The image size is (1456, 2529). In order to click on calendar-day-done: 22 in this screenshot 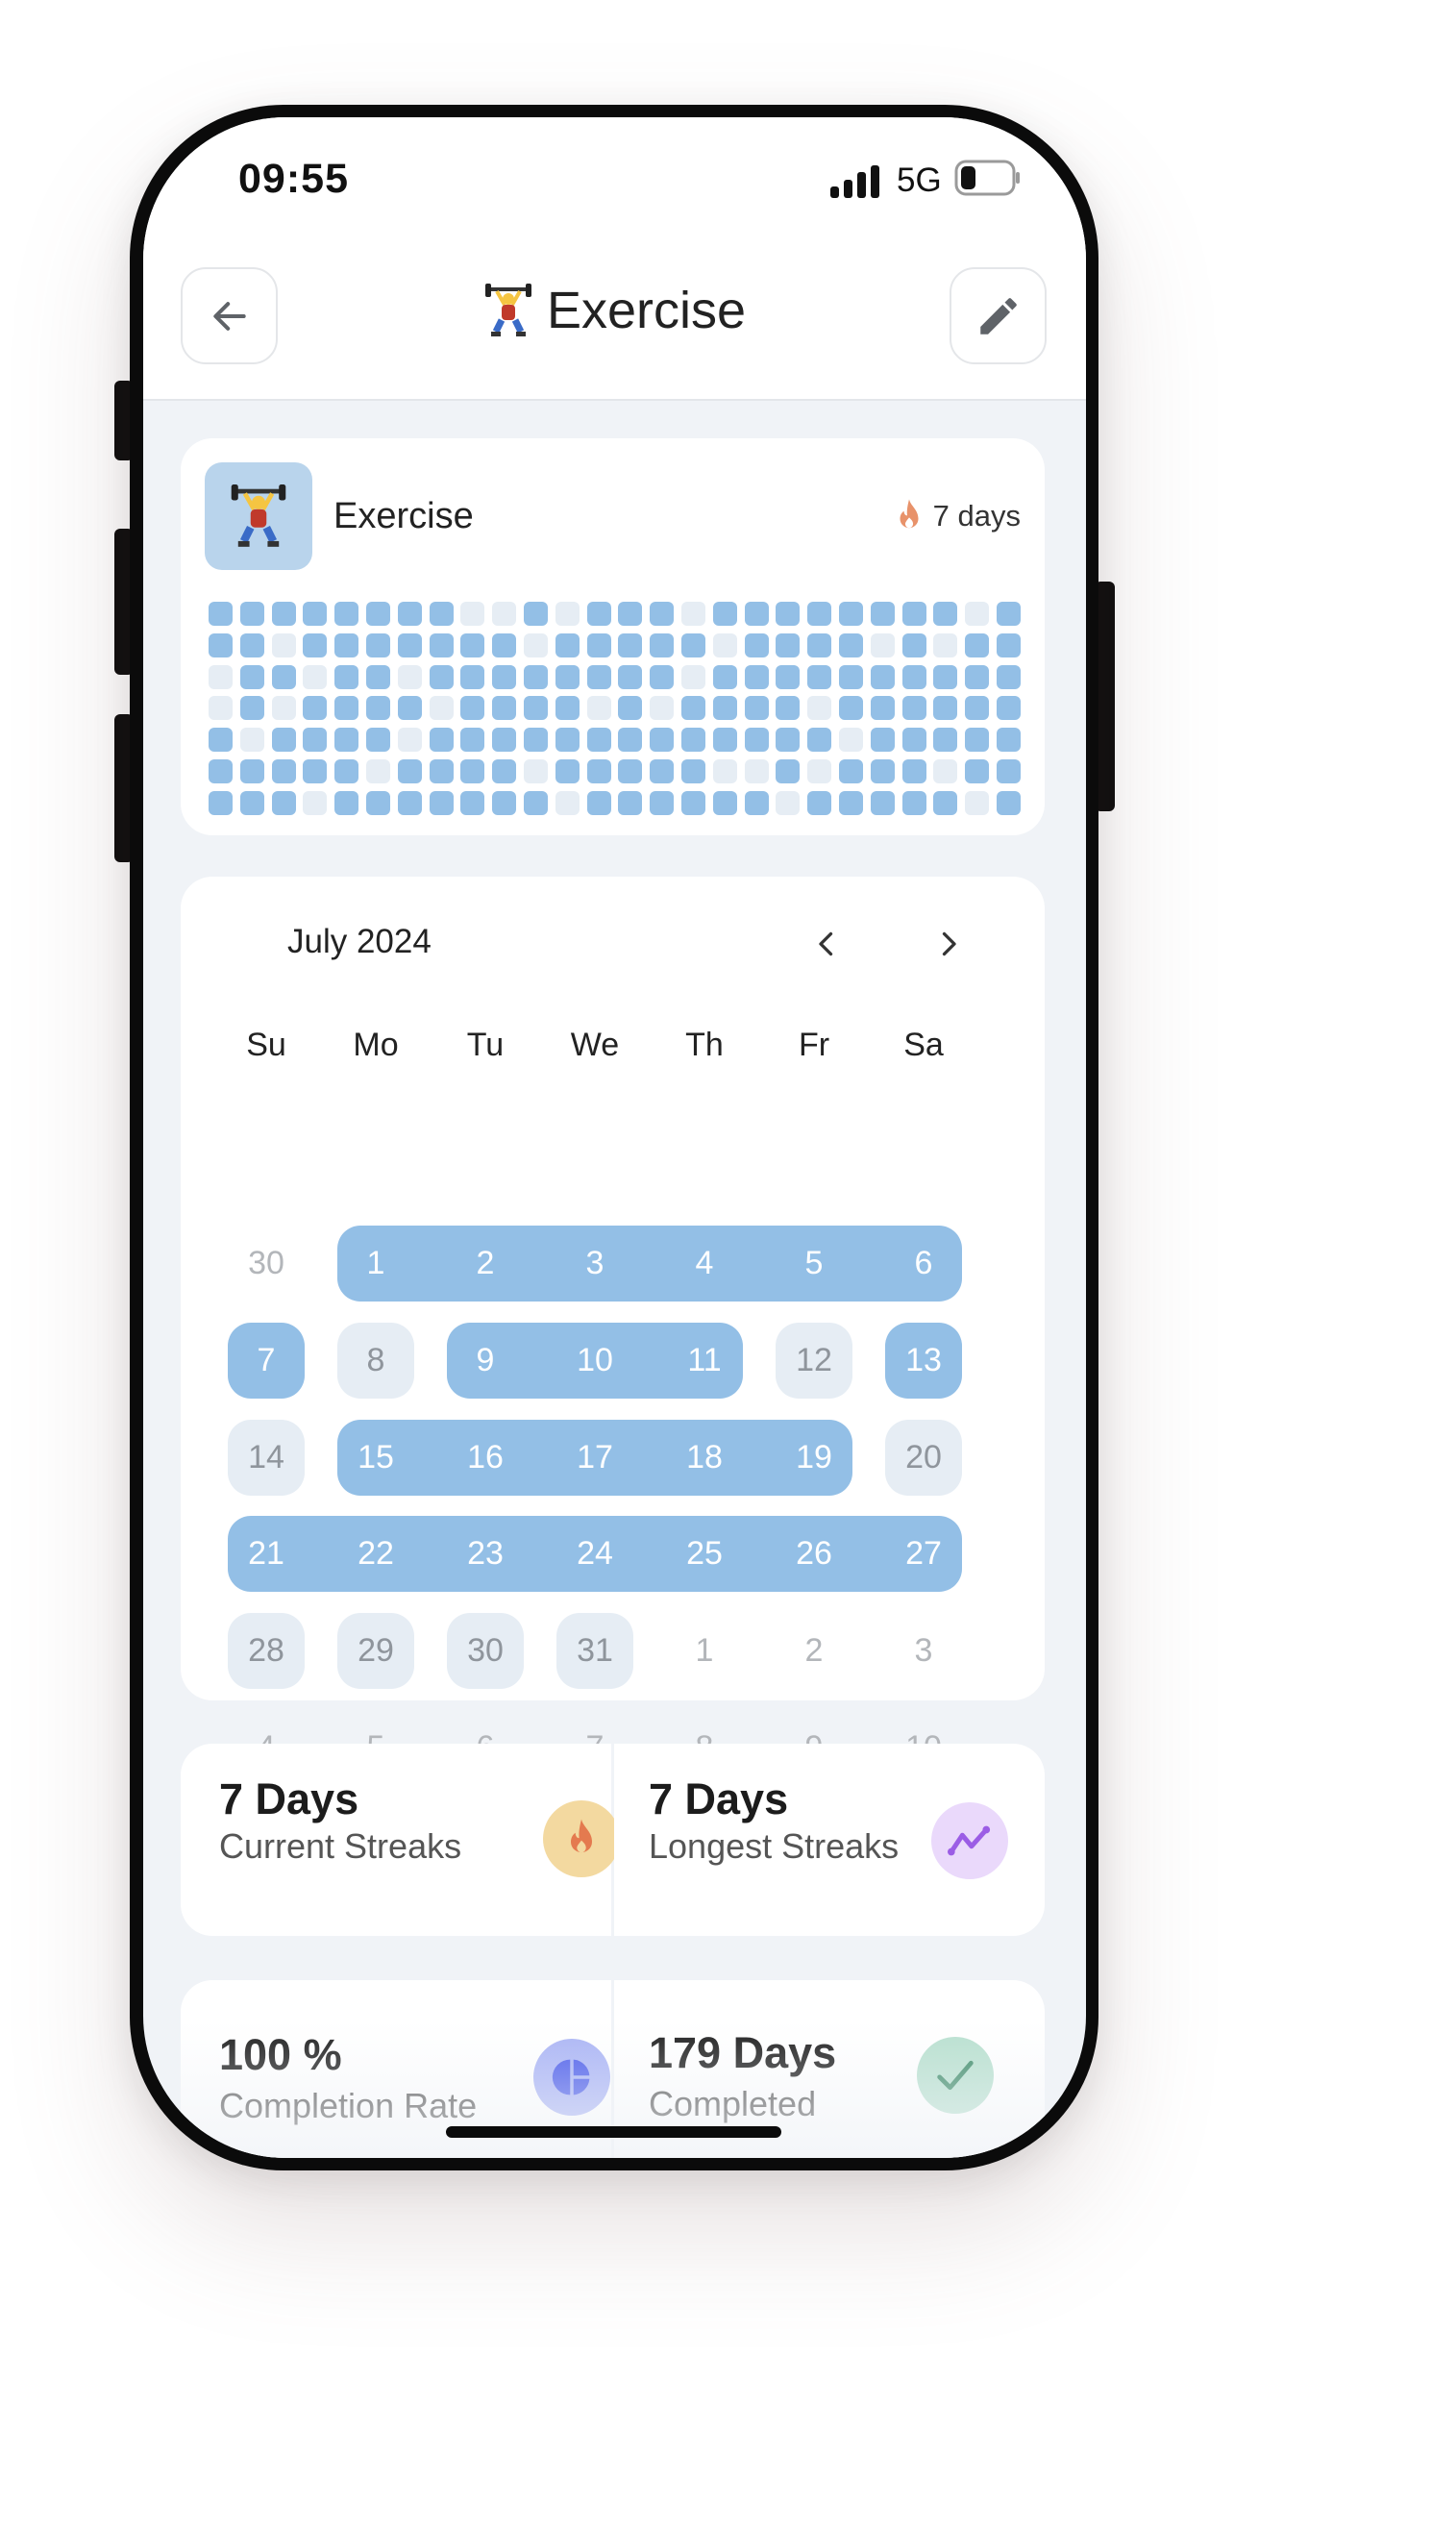, I will do `click(376, 1554)`.